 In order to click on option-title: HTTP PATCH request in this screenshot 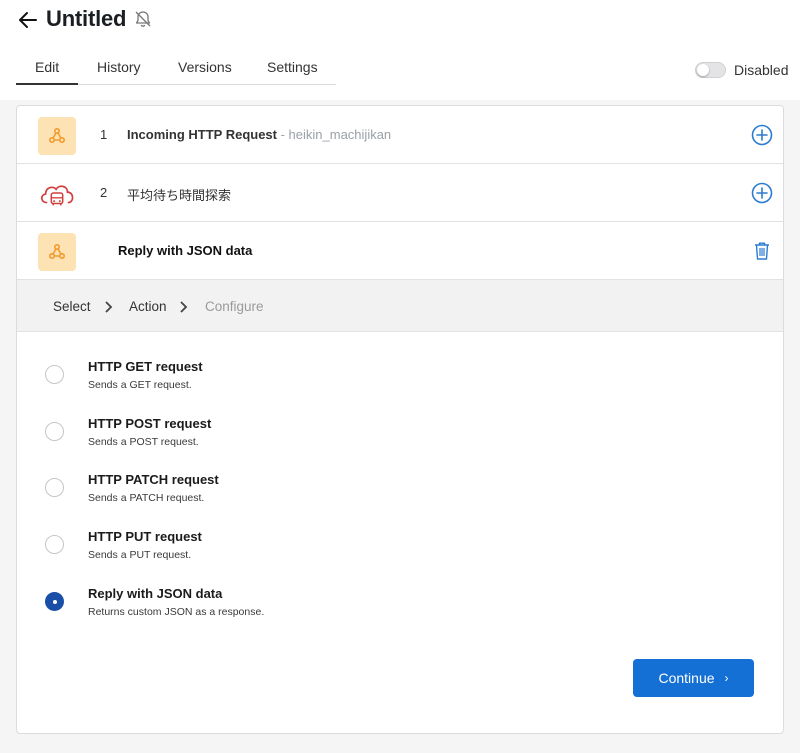, I will do `click(153, 479)`.